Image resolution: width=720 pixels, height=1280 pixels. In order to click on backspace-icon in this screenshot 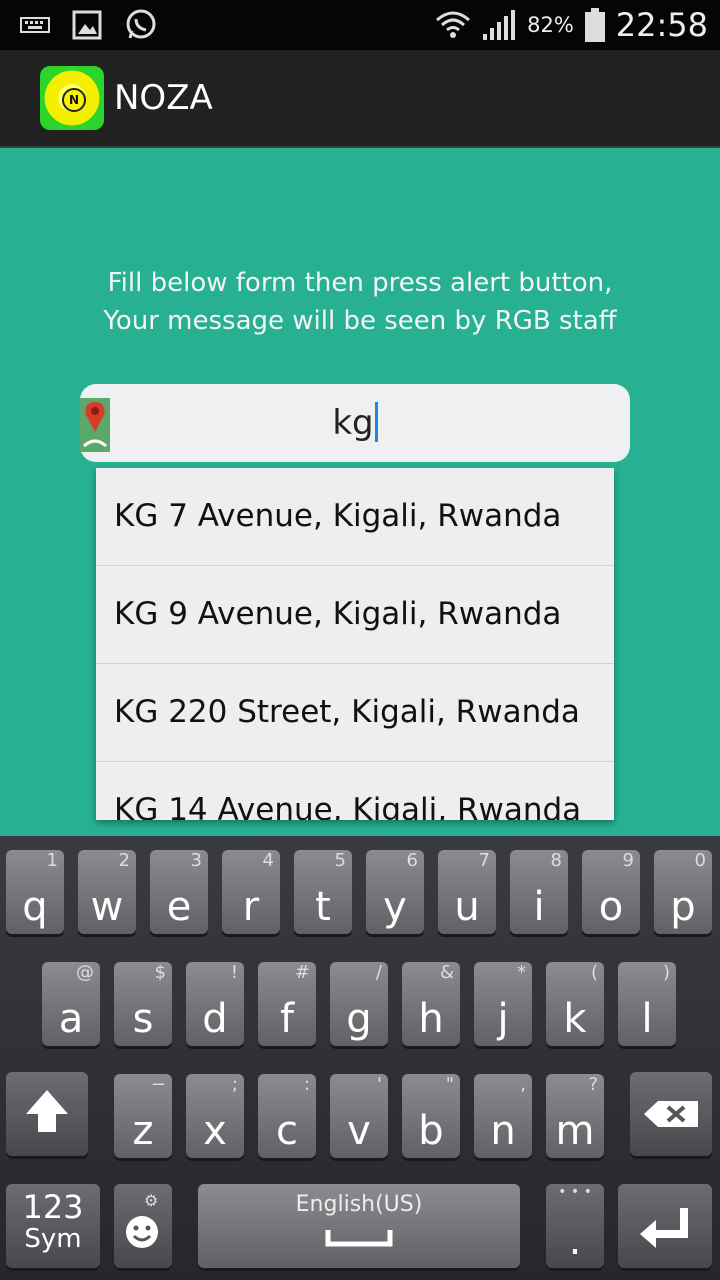, I will do `click(671, 1114)`.